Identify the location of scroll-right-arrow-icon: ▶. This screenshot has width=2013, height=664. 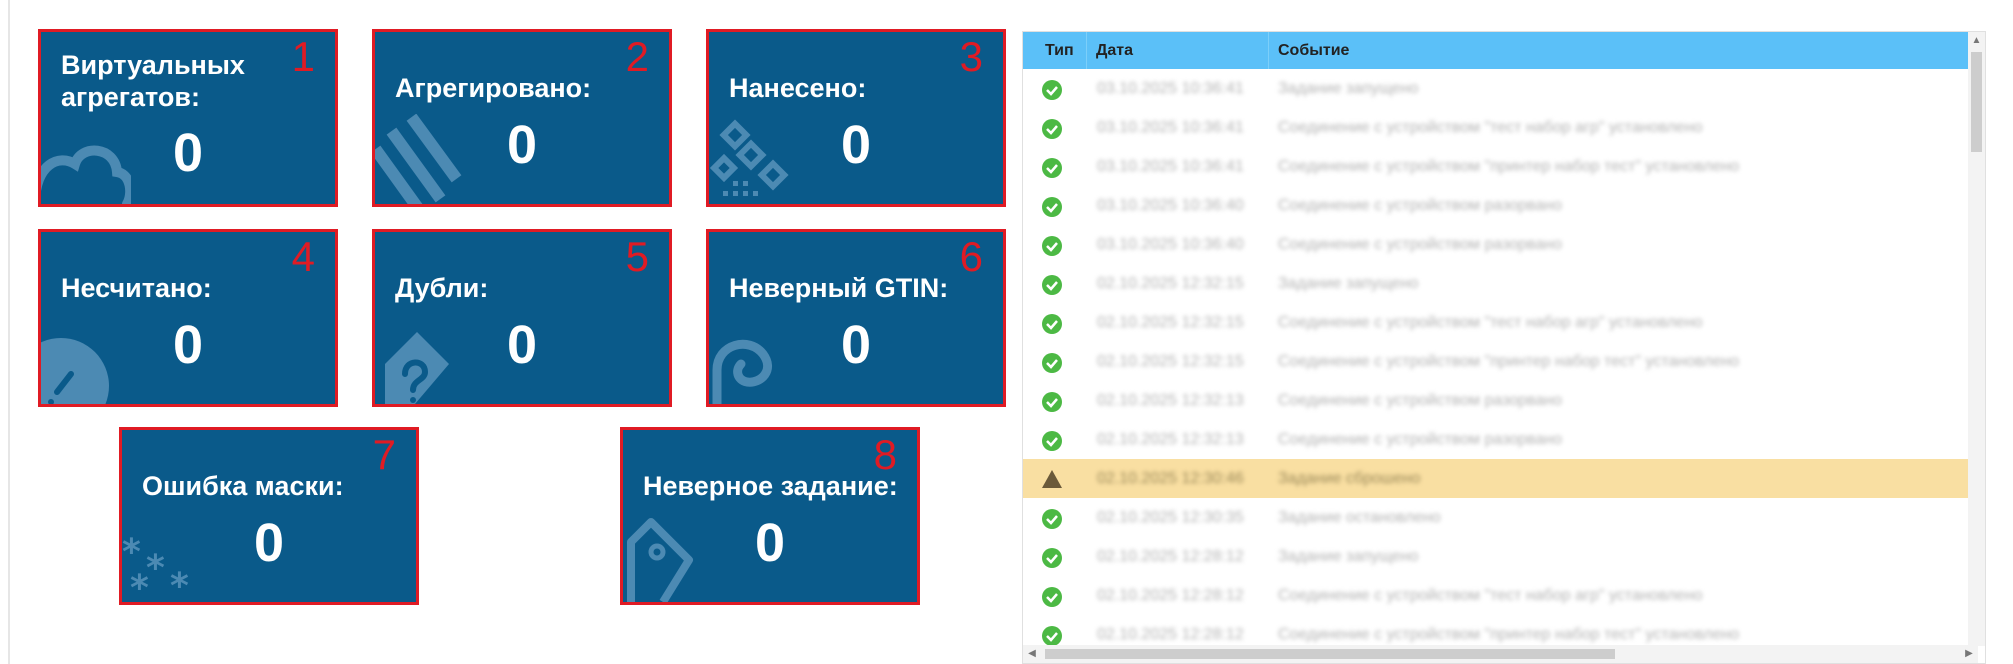
(1969, 654).